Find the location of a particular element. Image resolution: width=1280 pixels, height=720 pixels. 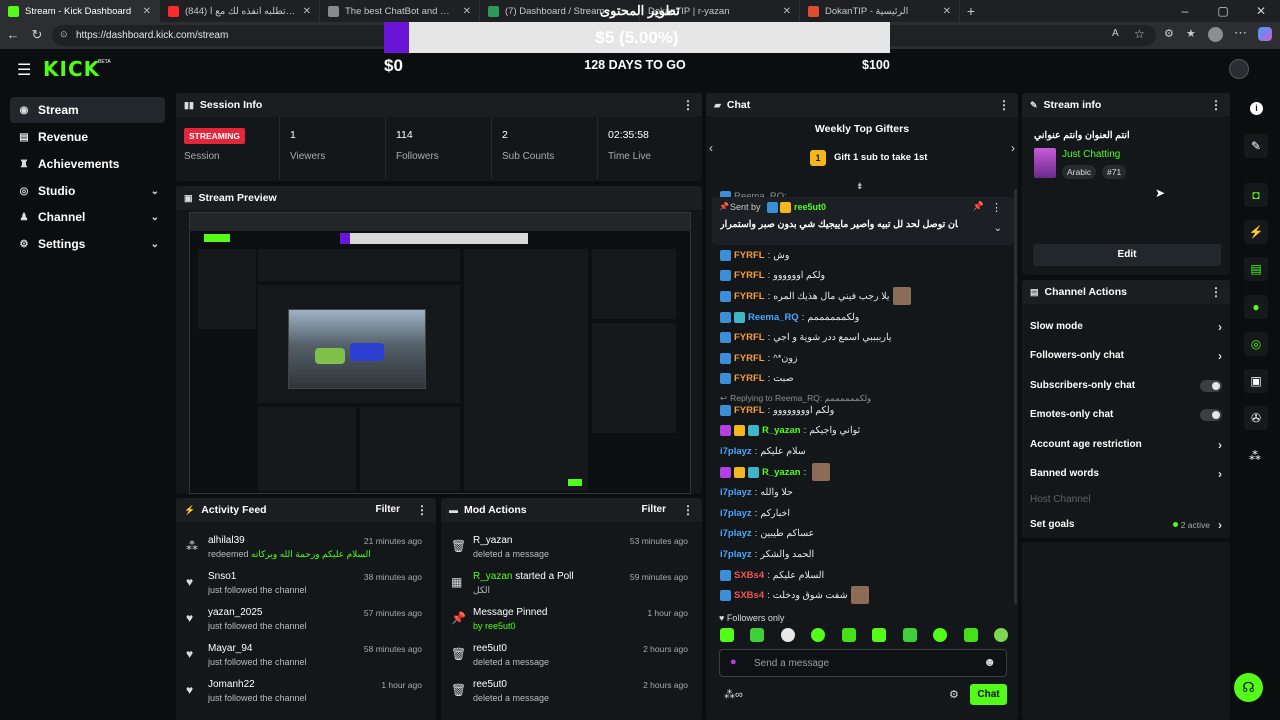

edit-button: Edit is located at coordinates (1127, 255).